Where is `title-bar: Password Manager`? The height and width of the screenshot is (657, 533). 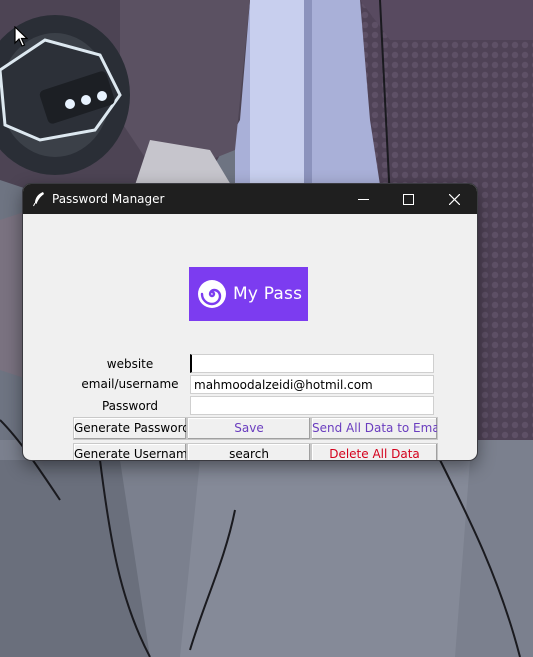
title-bar: Password Manager is located at coordinates (250, 199).